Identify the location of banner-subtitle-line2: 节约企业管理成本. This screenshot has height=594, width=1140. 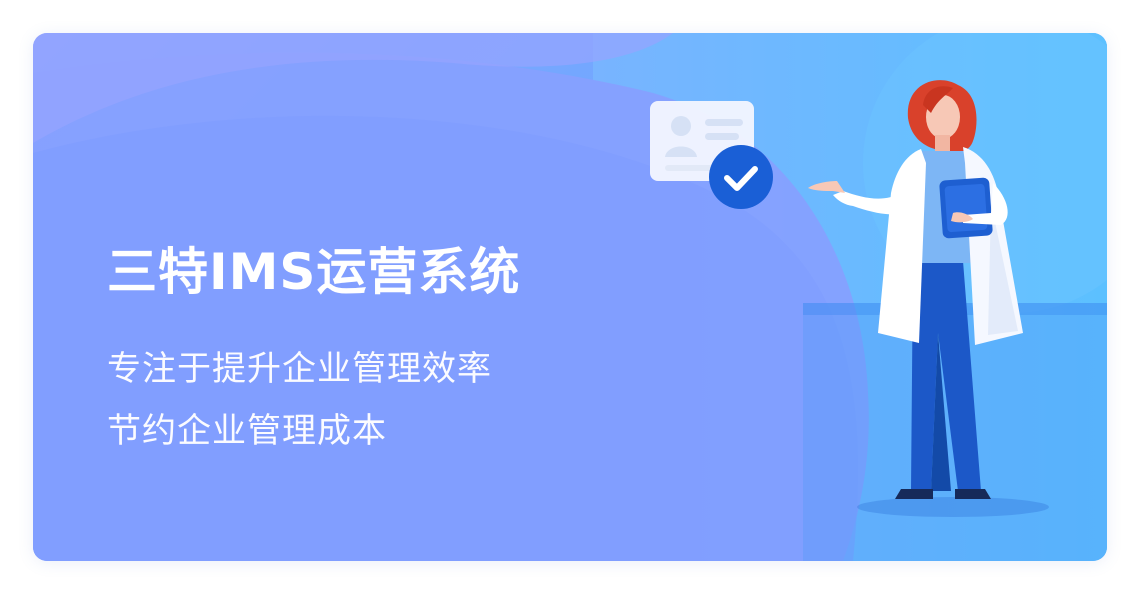
(247, 431).